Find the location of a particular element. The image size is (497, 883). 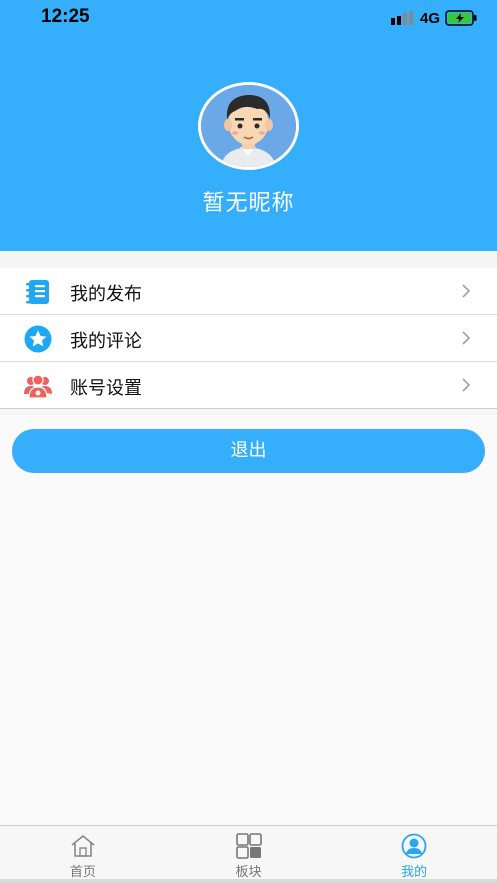

tab-bar: 首页 板块 我的 is located at coordinates (248, 854).